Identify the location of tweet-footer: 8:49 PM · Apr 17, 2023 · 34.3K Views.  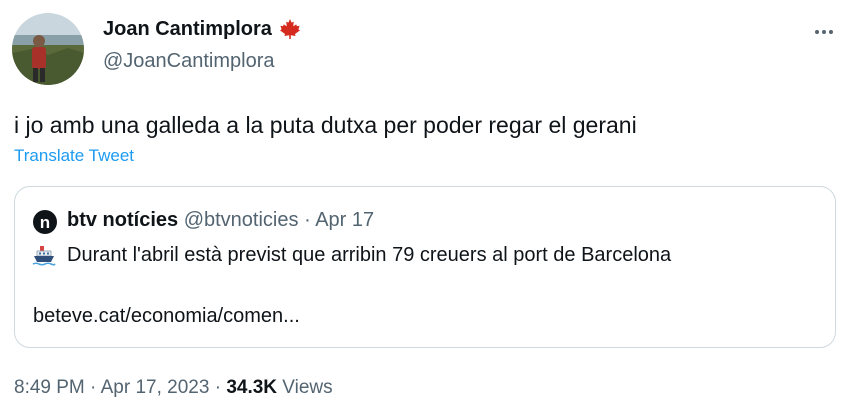
(173, 388).